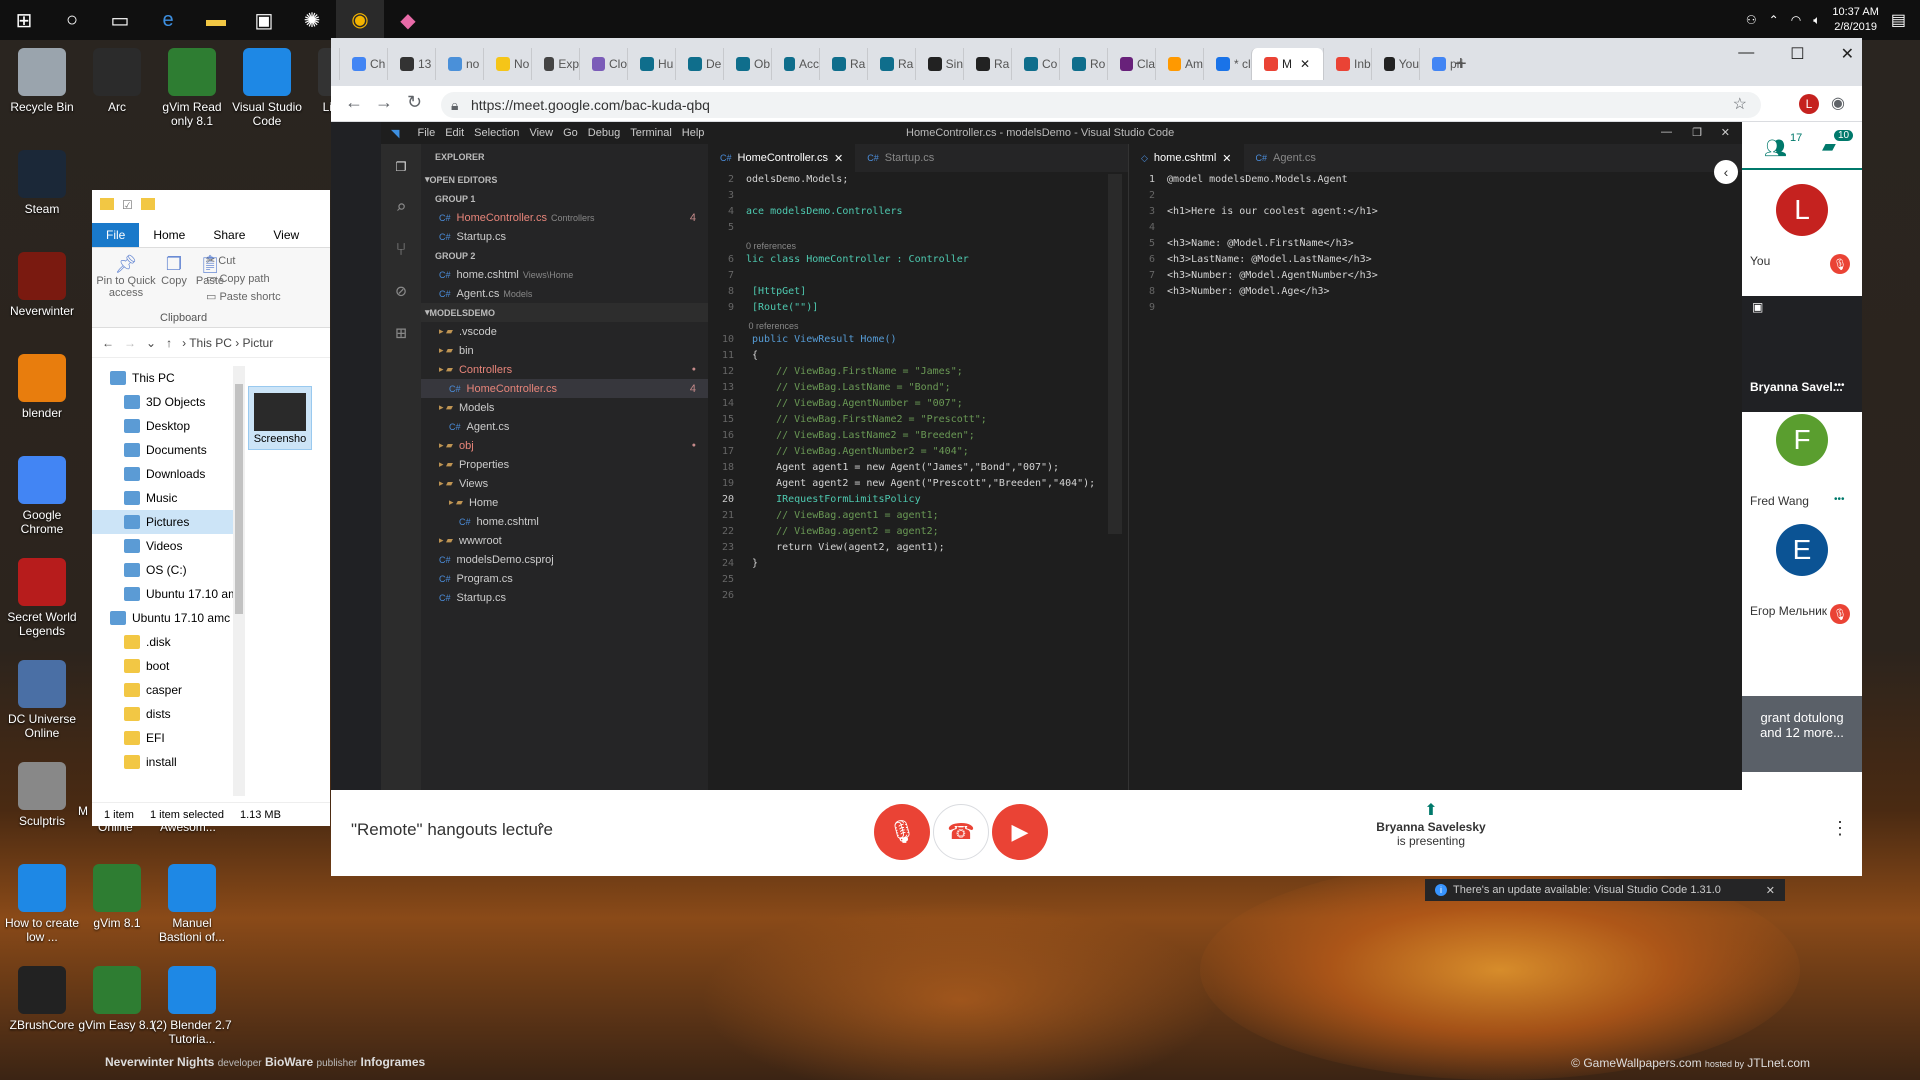  I want to click on nav-item: .disk, so click(166, 642).